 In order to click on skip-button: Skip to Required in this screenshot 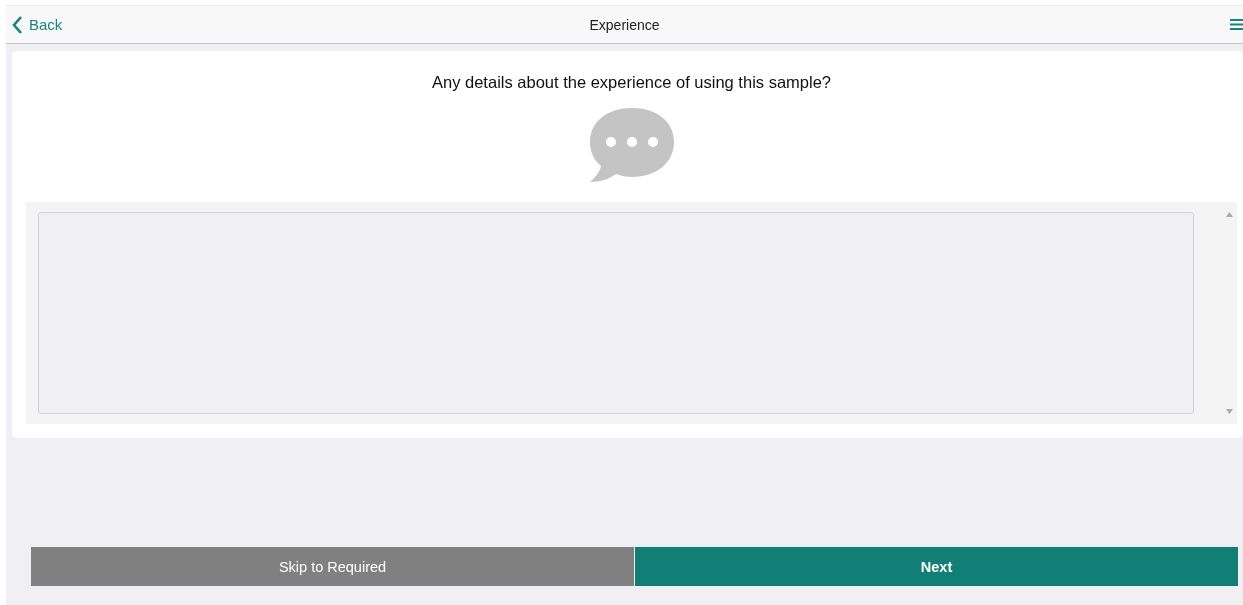, I will do `click(332, 566)`.